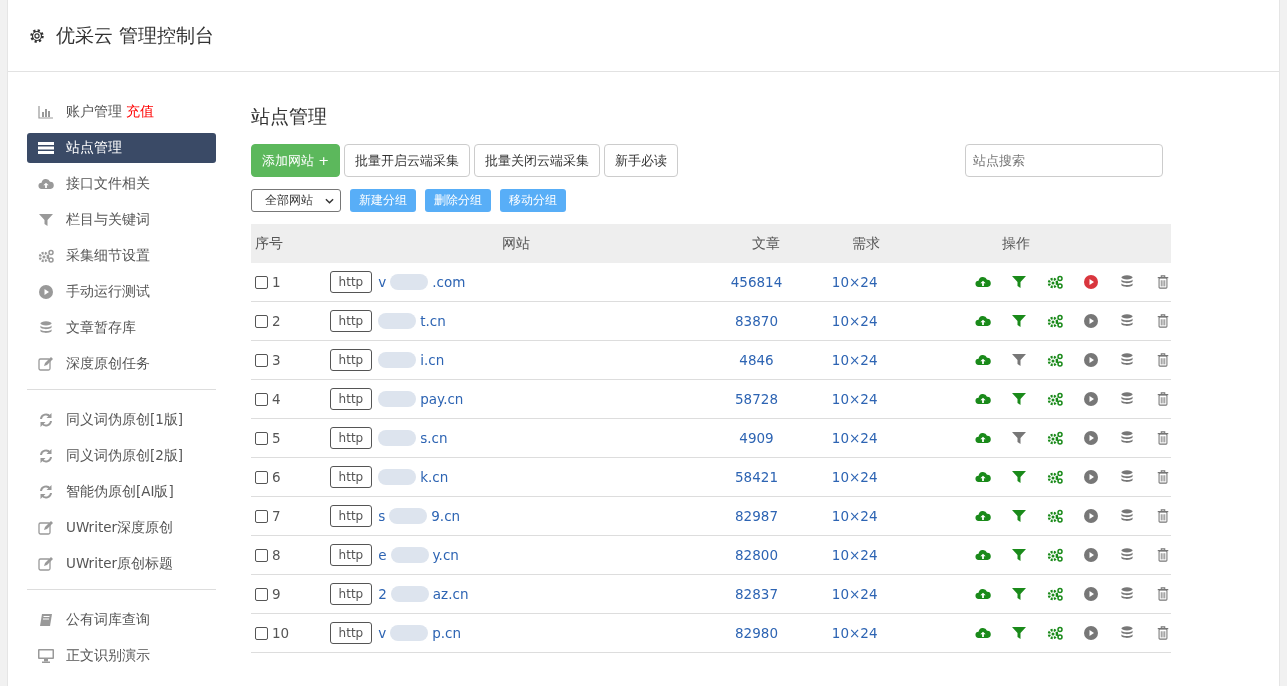 This screenshot has width=1287, height=686. I want to click on sidebar-item: 同义词伪原创[1版], so click(121, 420).